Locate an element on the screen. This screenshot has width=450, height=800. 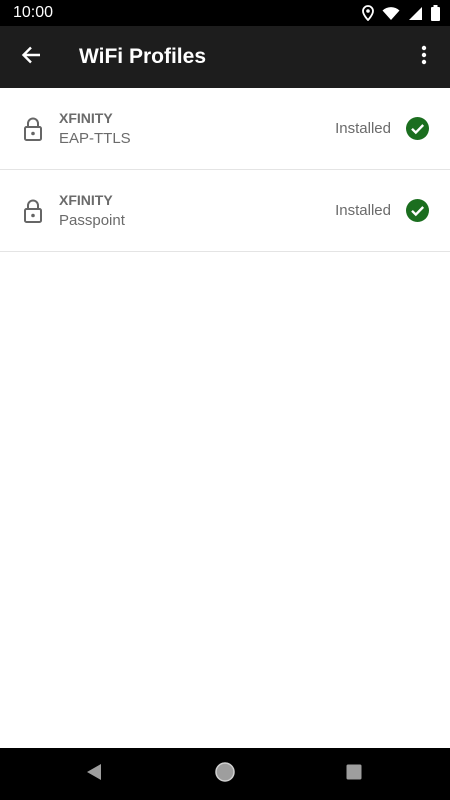
navigation-bar is located at coordinates (225, 774).